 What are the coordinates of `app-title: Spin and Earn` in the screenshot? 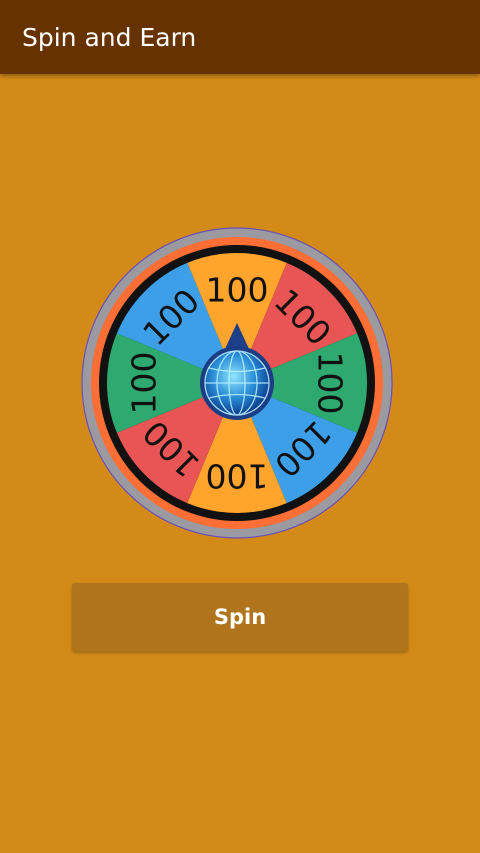 It's located at (109, 37).